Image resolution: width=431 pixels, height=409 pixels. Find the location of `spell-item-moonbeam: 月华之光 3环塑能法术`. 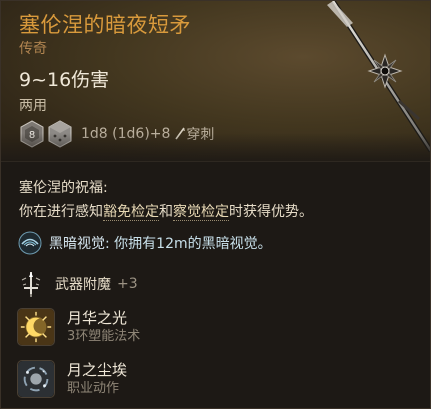

spell-item-moonbeam: 月华之光 3环塑能法术 is located at coordinates (78, 327).